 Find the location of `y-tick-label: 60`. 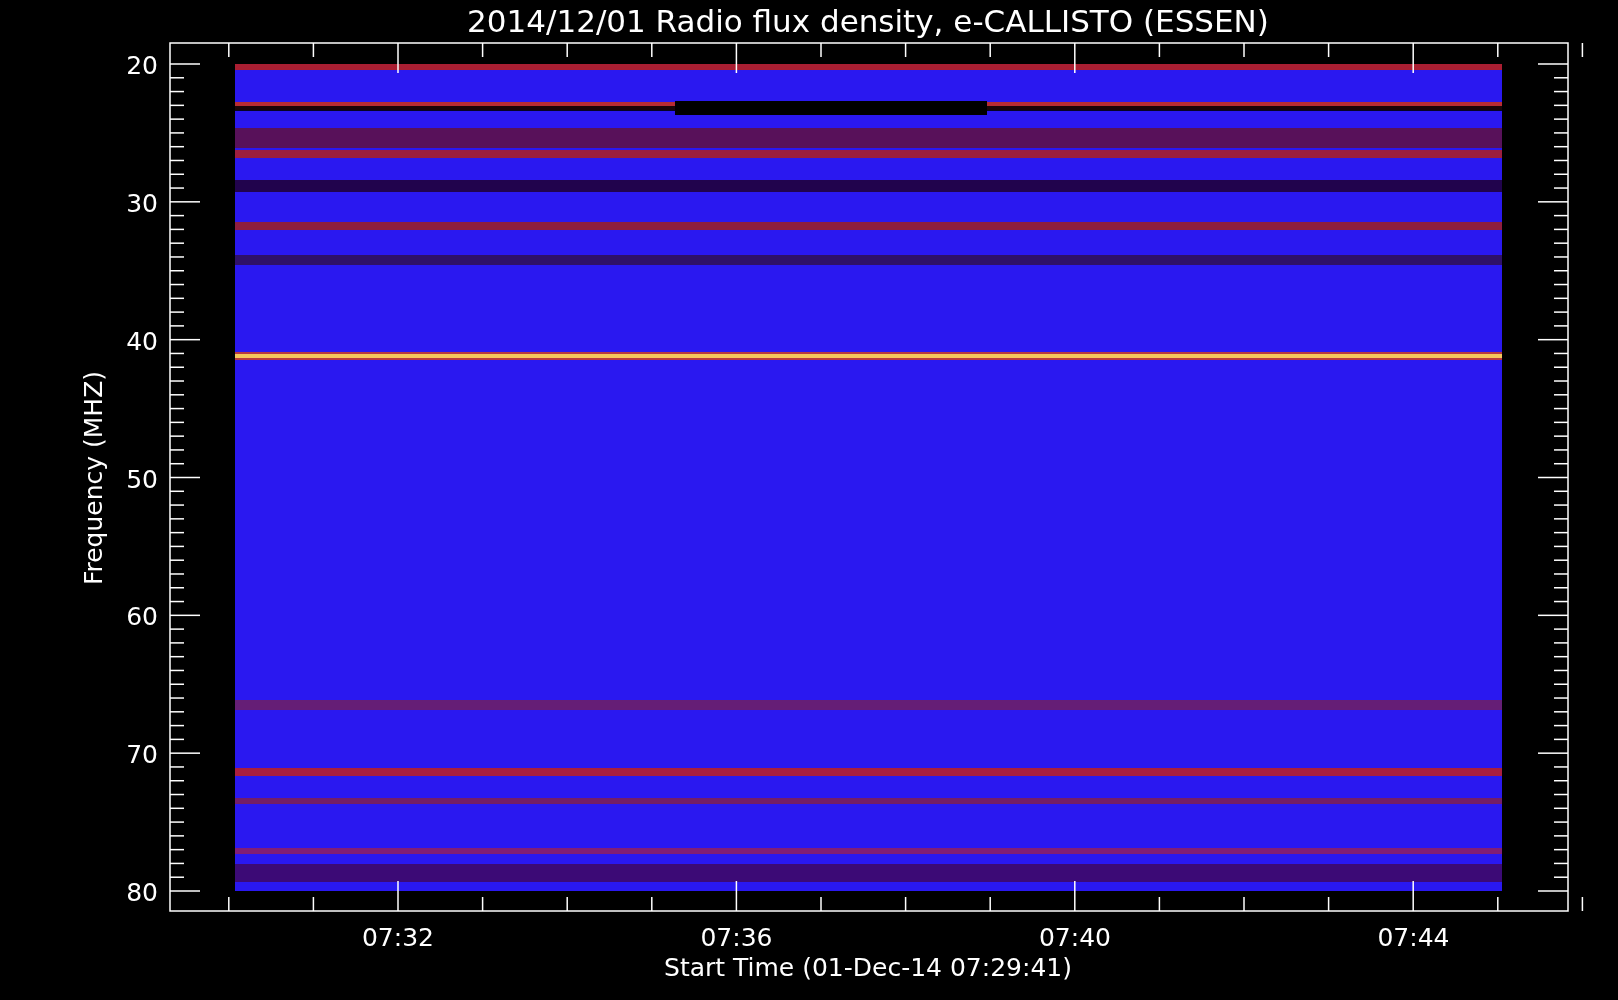

y-tick-label: 60 is located at coordinates (142, 617).